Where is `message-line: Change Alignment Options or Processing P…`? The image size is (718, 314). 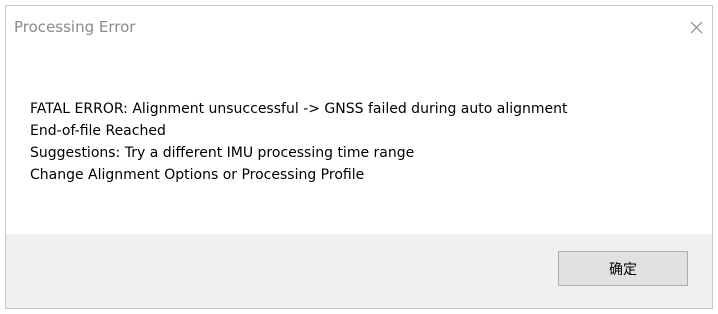
message-line: Change Alignment Options or Processing P… is located at coordinates (197, 175).